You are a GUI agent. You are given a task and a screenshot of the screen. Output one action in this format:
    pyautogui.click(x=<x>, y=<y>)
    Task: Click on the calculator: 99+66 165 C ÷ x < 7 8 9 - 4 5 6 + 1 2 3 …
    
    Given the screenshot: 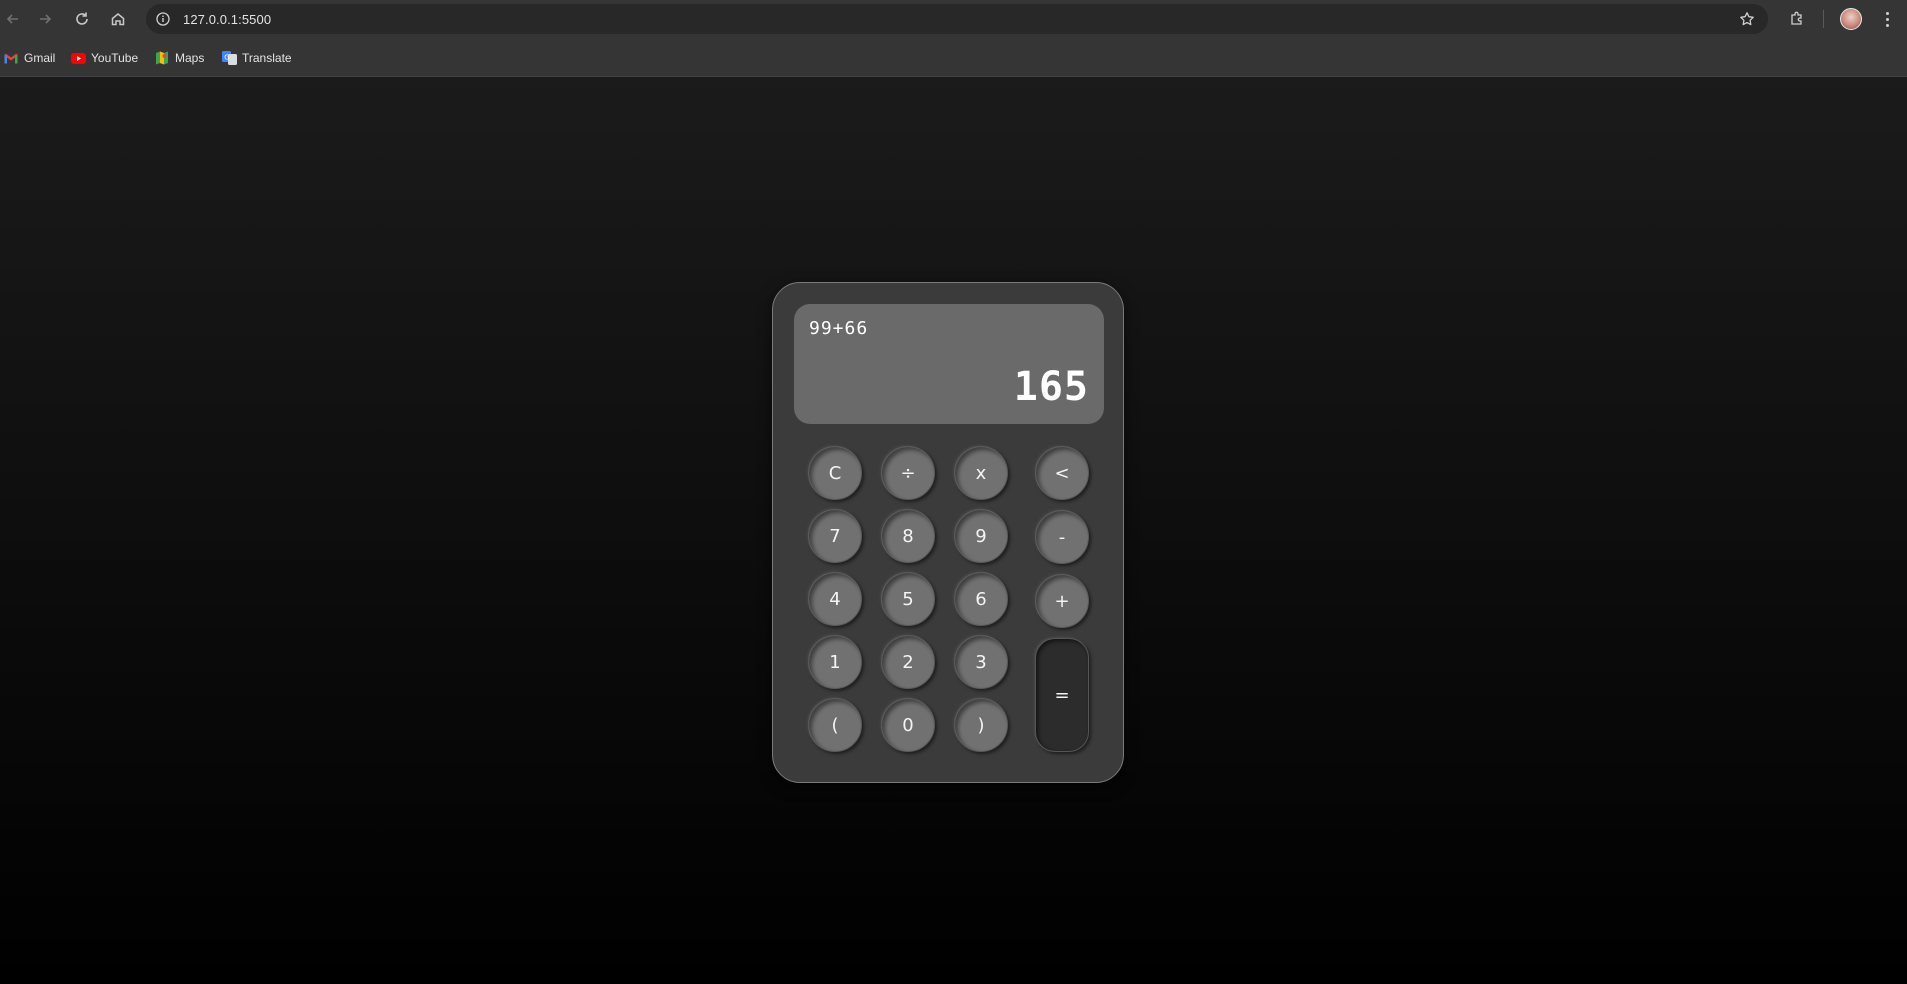 What is the action you would take?
    pyautogui.click(x=948, y=532)
    